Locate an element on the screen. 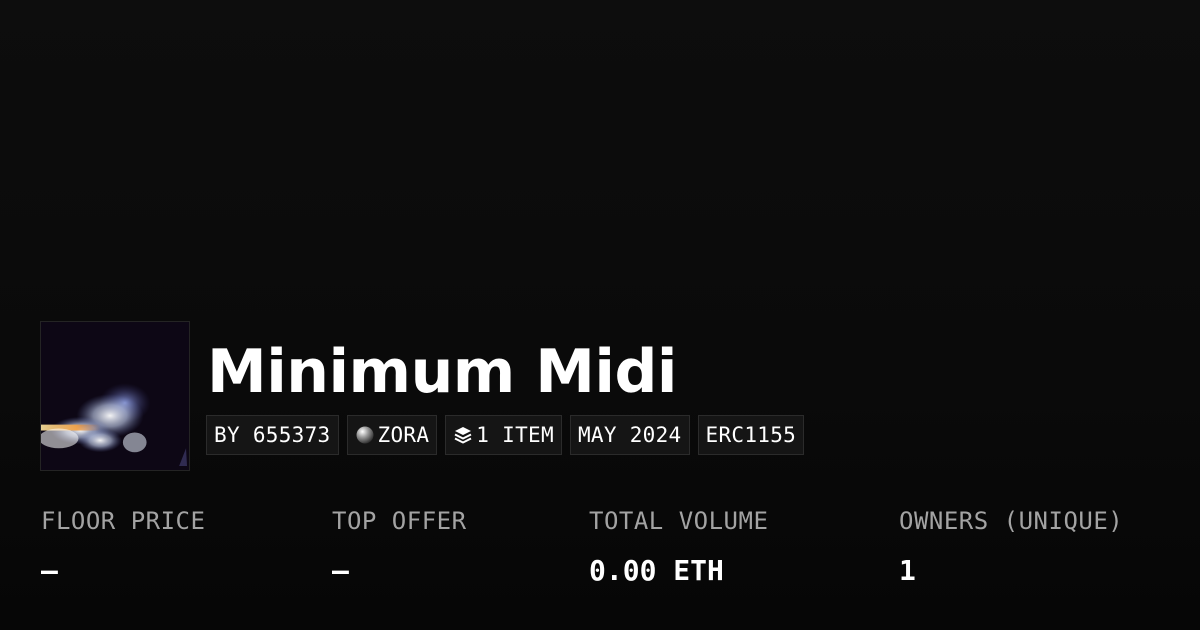 This screenshot has width=1200, height=630. date-tag: MAY 2024 is located at coordinates (629, 435).